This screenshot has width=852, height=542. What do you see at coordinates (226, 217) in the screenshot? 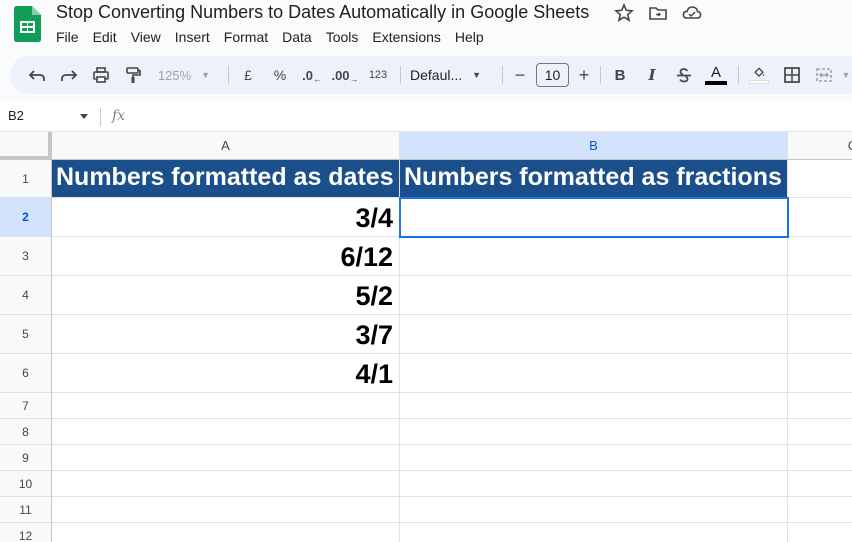
I see `cell-a2: 3/4` at bounding box center [226, 217].